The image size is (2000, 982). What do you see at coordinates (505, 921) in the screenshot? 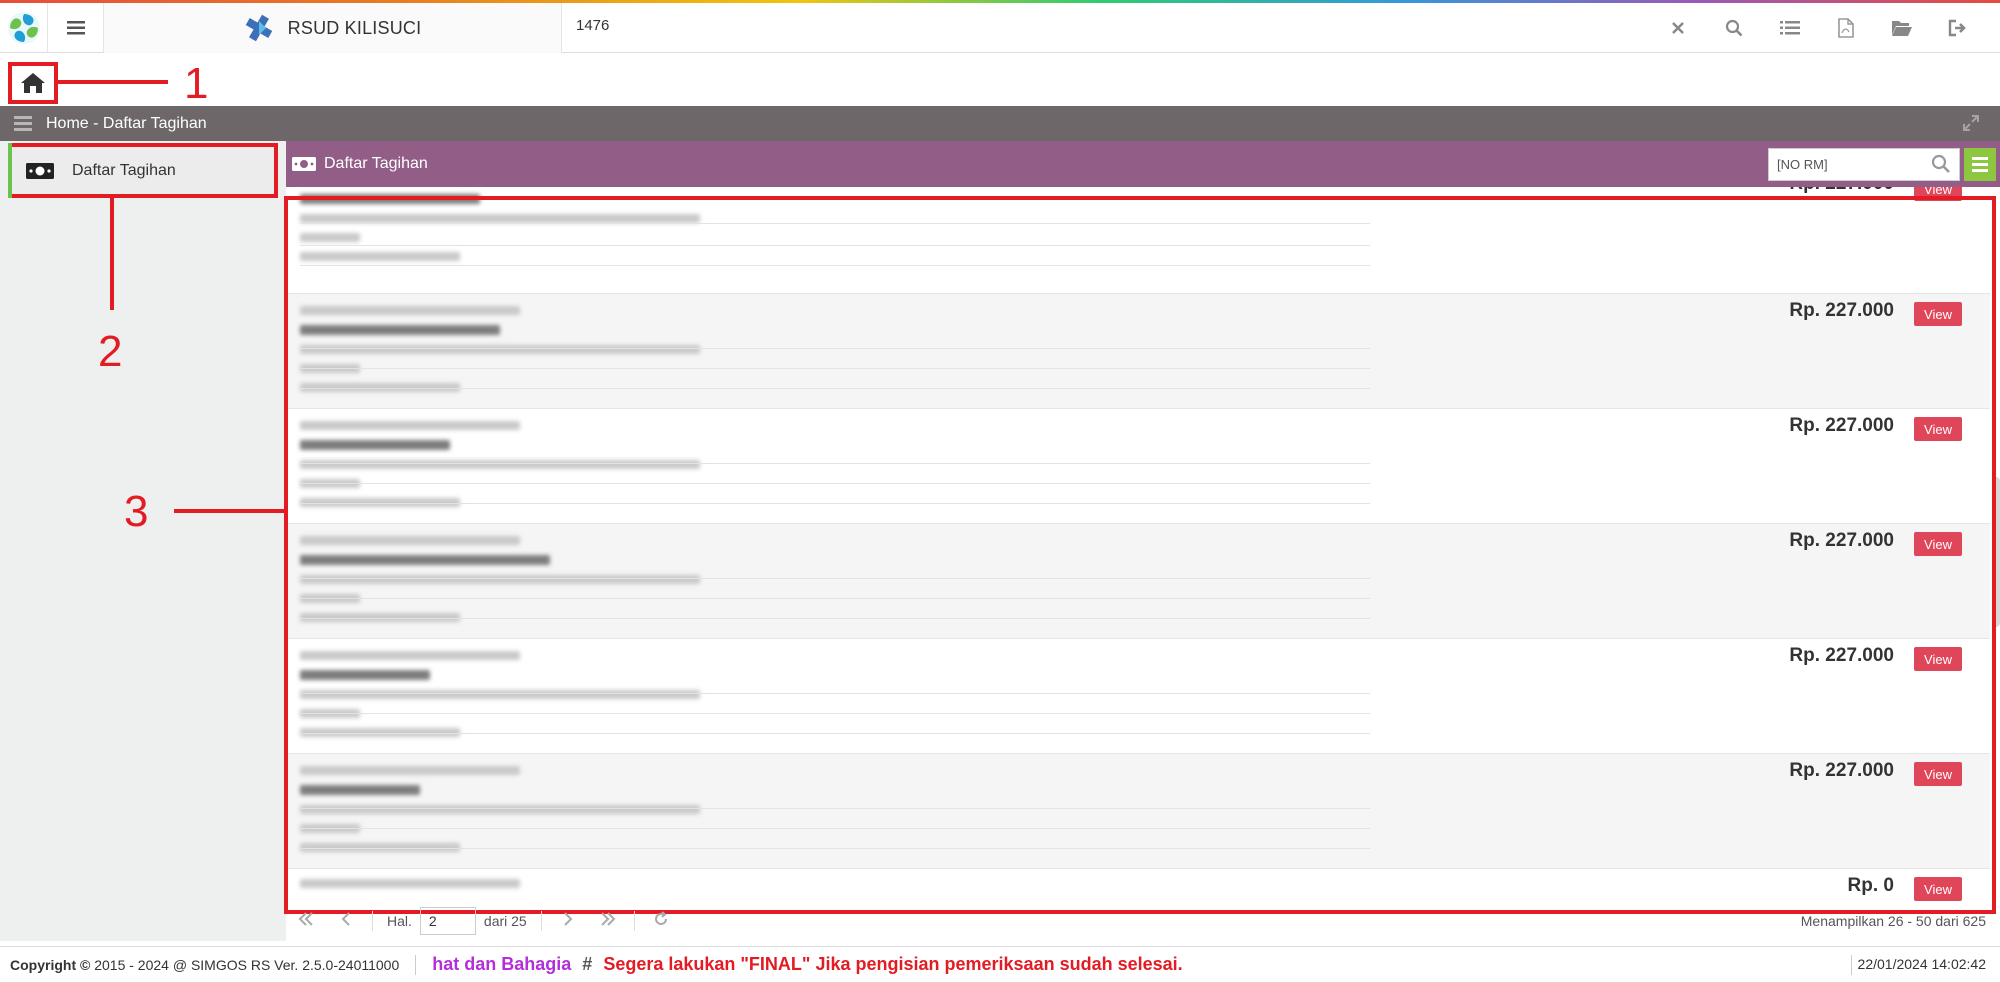
I see `page-total: dari 25` at bounding box center [505, 921].